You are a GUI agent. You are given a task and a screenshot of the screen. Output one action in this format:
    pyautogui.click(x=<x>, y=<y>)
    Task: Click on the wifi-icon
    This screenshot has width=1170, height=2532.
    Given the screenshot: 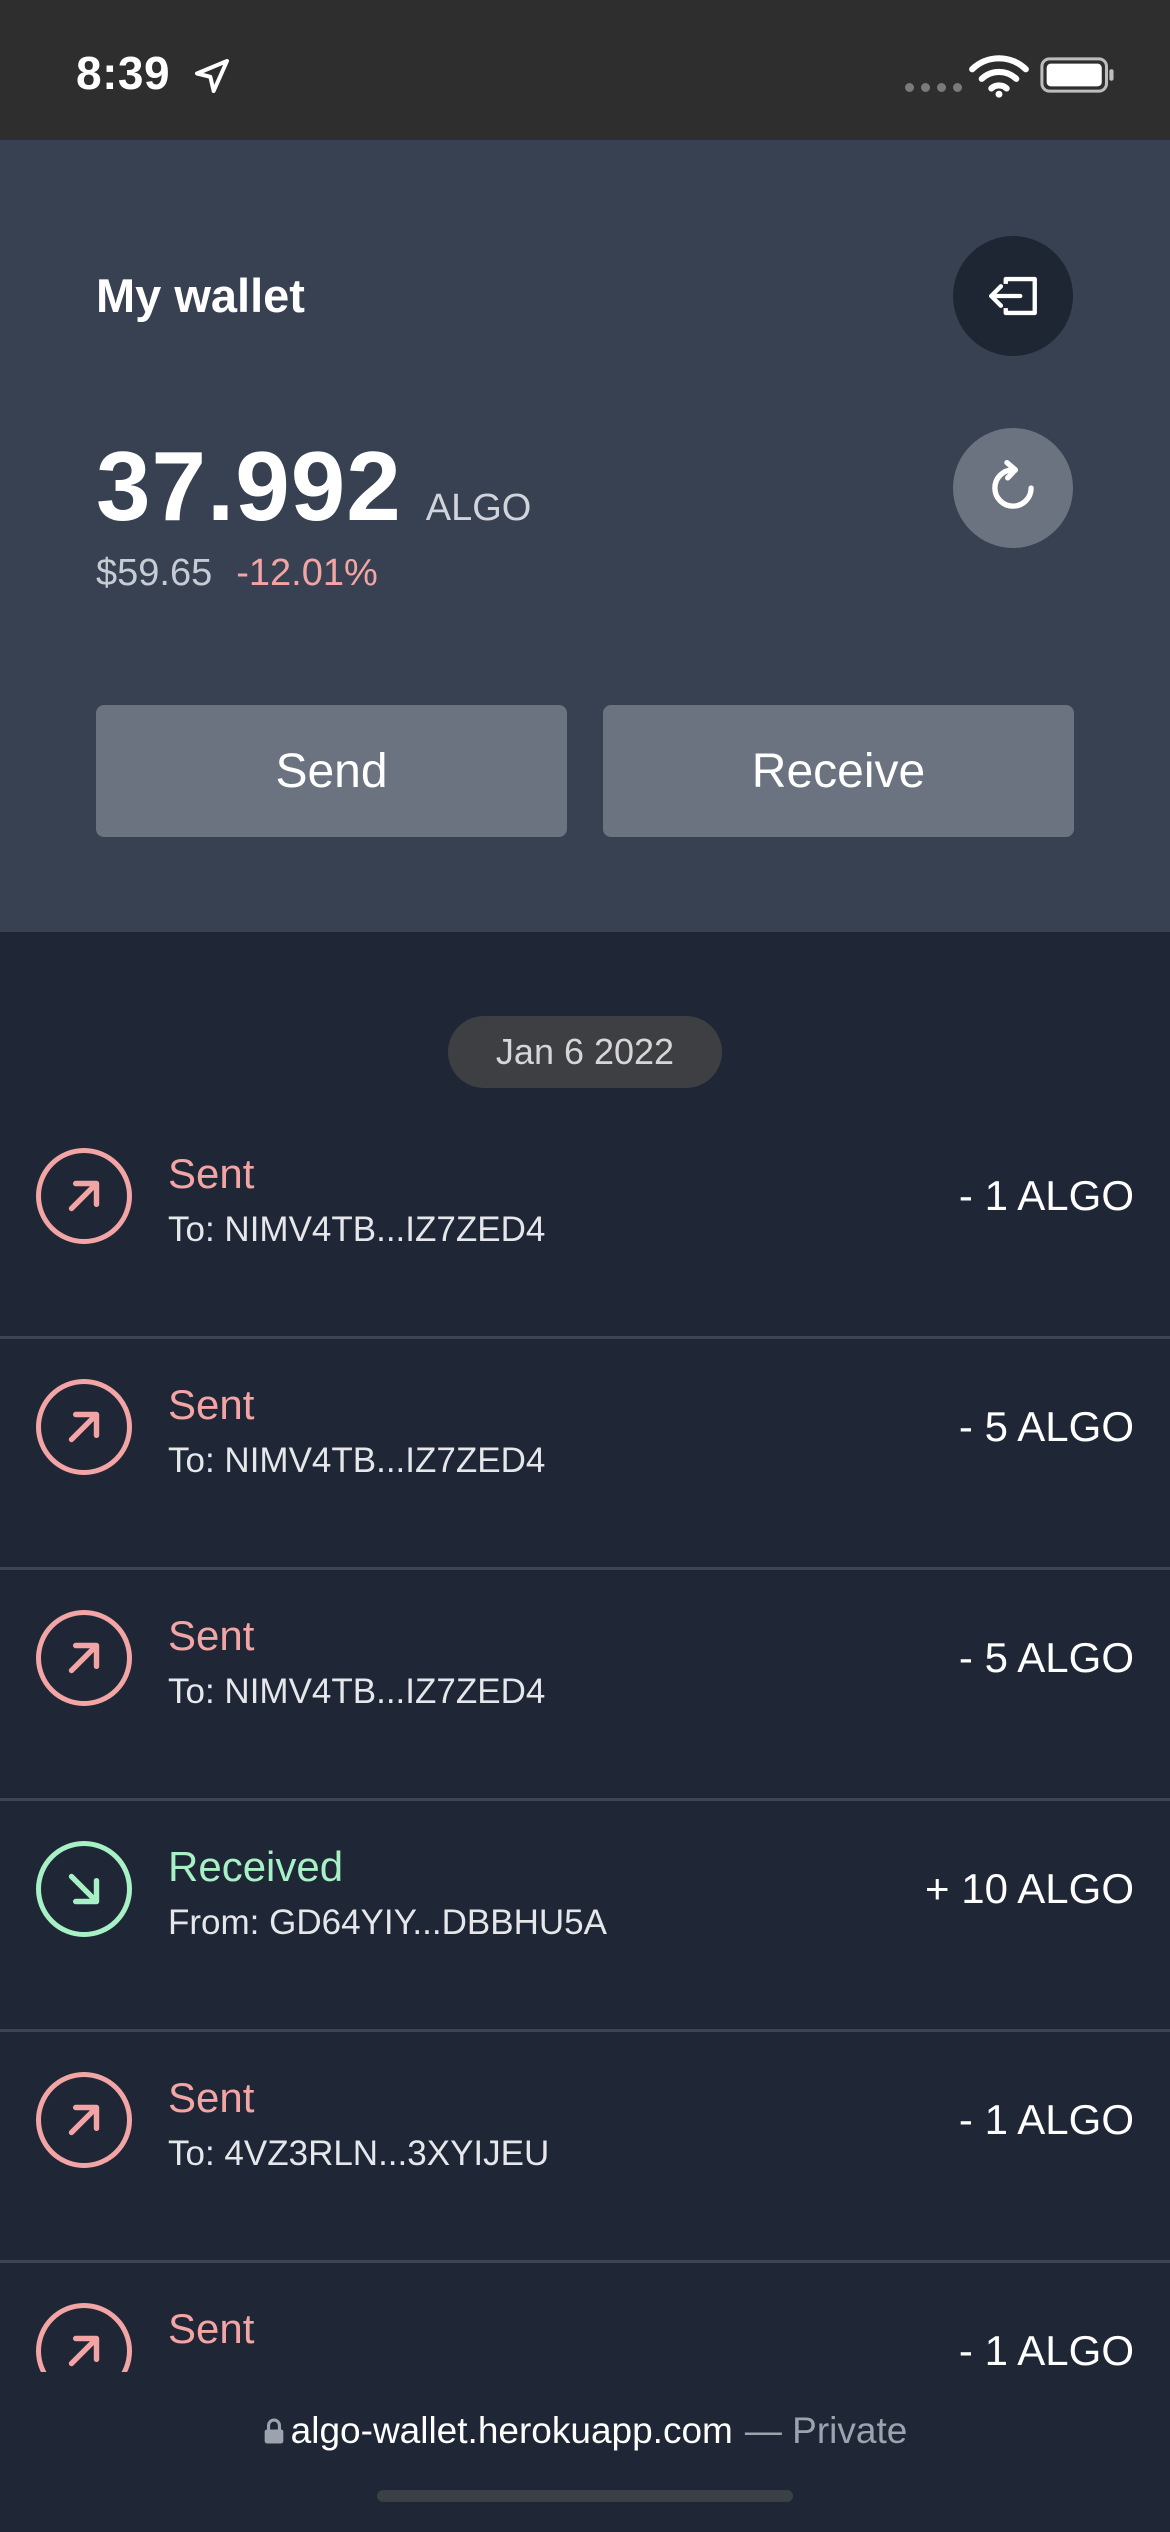 What is the action you would take?
    pyautogui.click(x=999, y=76)
    